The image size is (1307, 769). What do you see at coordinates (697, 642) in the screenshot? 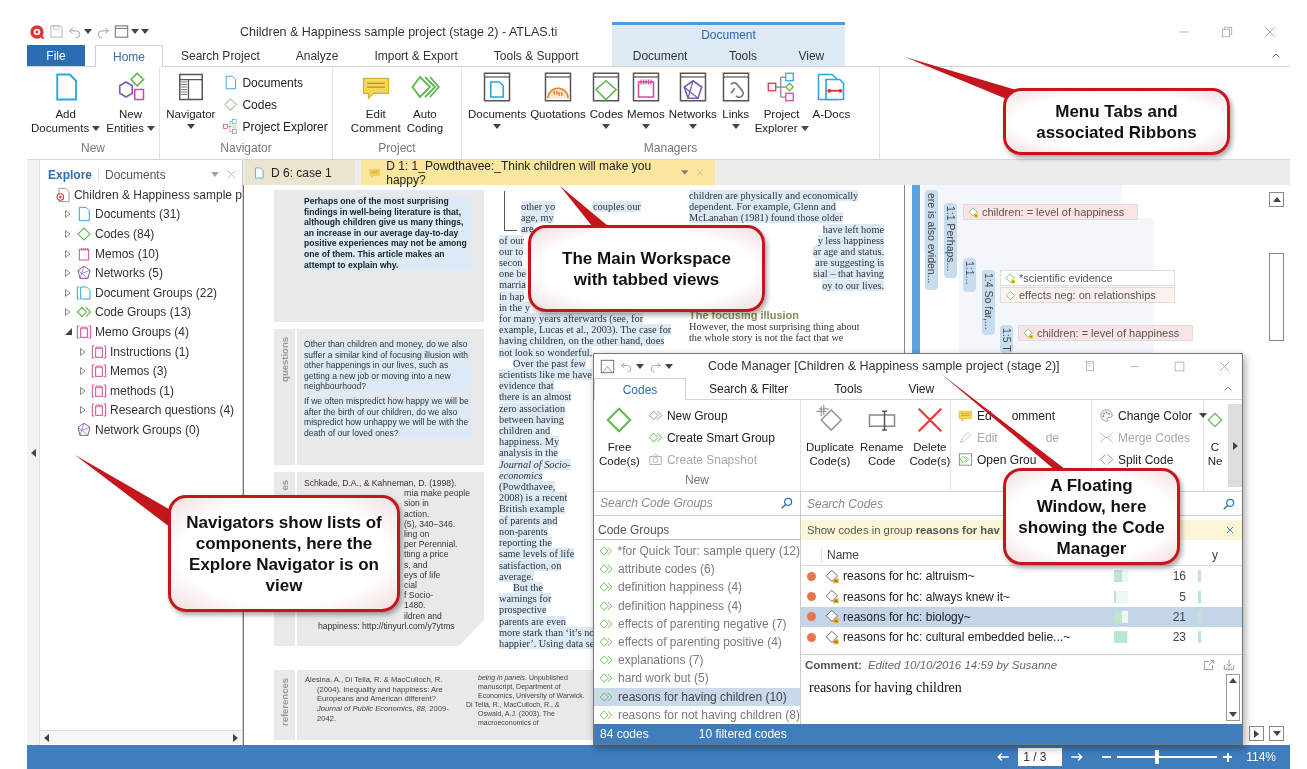
I see `list-item: effects of parenting positive (4)` at bounding box center [697, 642].